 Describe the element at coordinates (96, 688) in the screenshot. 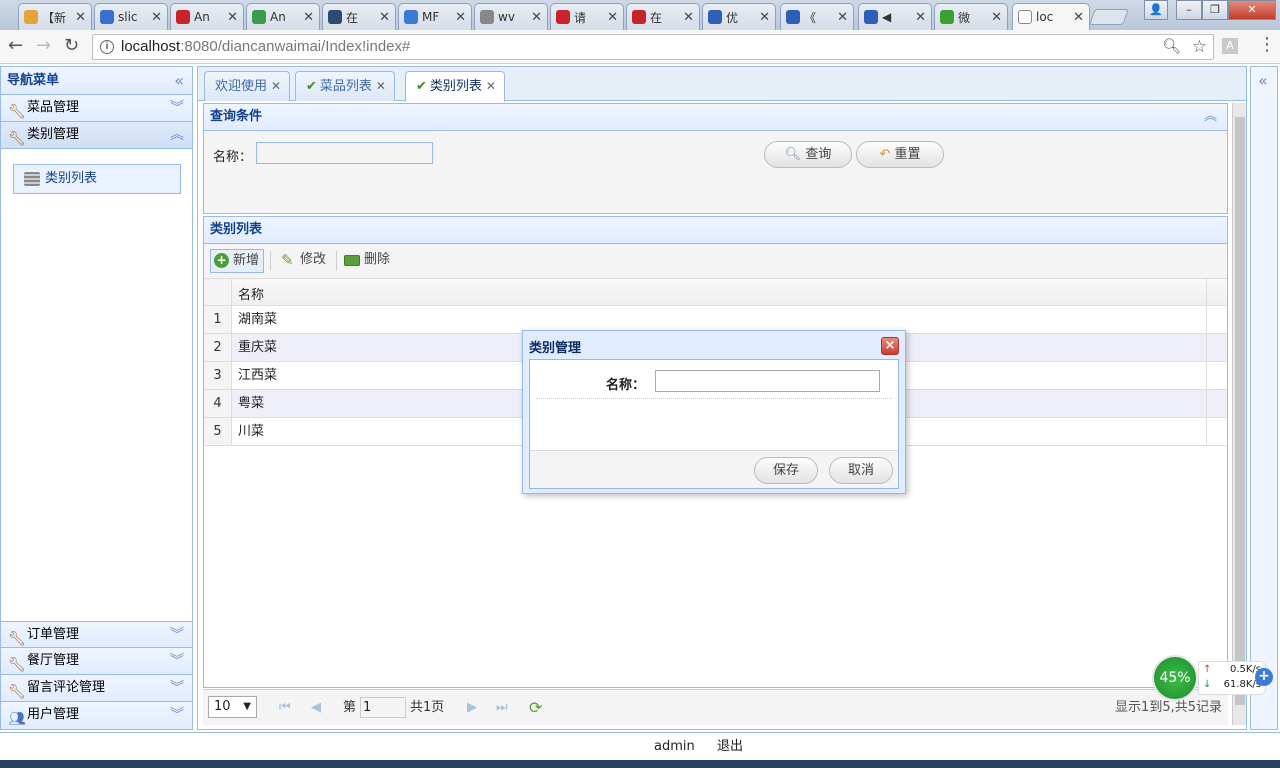

I see `sidebar-section-comments: 🔧︎ 留言评论管理 ︾` at that location.